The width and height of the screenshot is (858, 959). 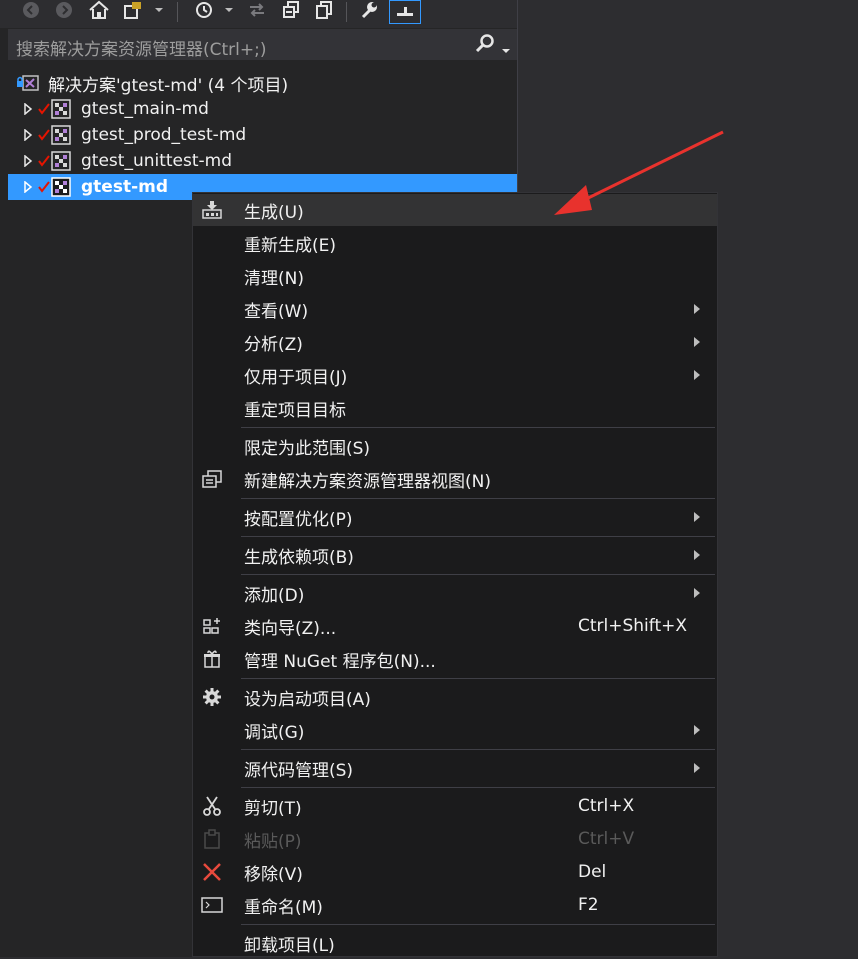 I want to click on menu-item-label: 重定项目目标, so click(x=295, y=410).